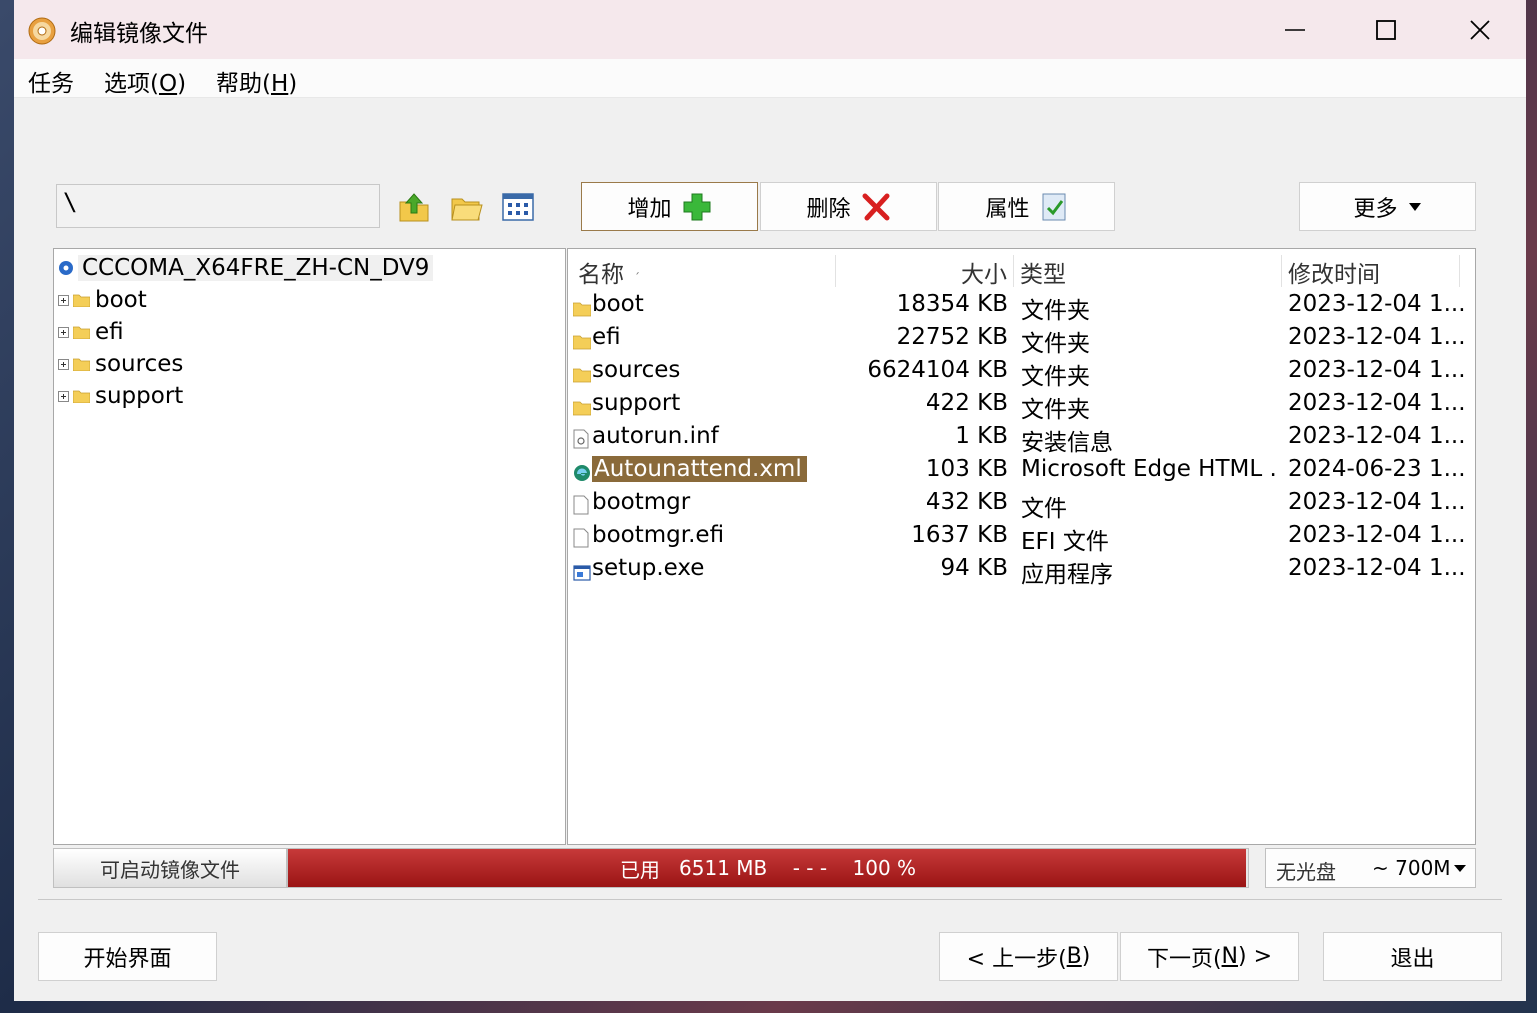 This screenshot has width=1537, height=1013. Describe the element at coordinates (1065, 542) in the screenshot. I see `file-type: EFI 文件` at that location.